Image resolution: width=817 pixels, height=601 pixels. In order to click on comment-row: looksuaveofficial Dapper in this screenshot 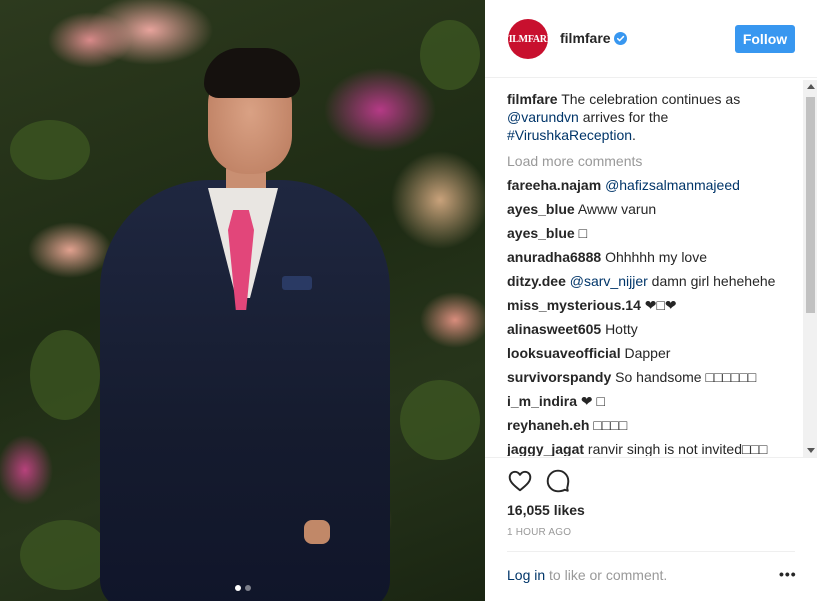, I will do `click(652, 356)`.